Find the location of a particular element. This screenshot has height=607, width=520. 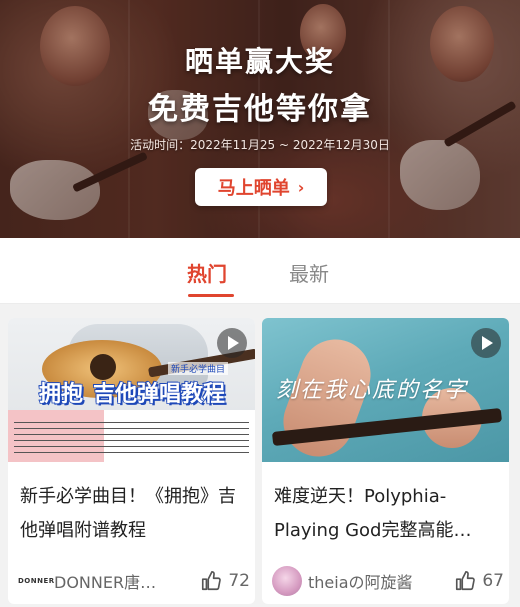

avatar is located at coordinates (287, 581).